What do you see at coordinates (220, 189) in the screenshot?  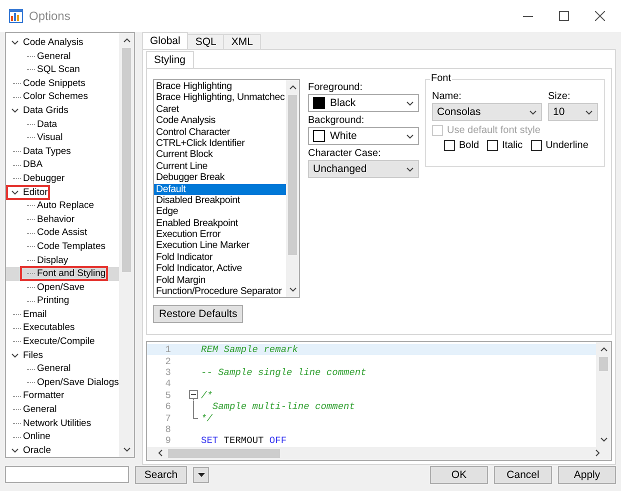 I see `list-item: Default` at bounding box center [220, 189].